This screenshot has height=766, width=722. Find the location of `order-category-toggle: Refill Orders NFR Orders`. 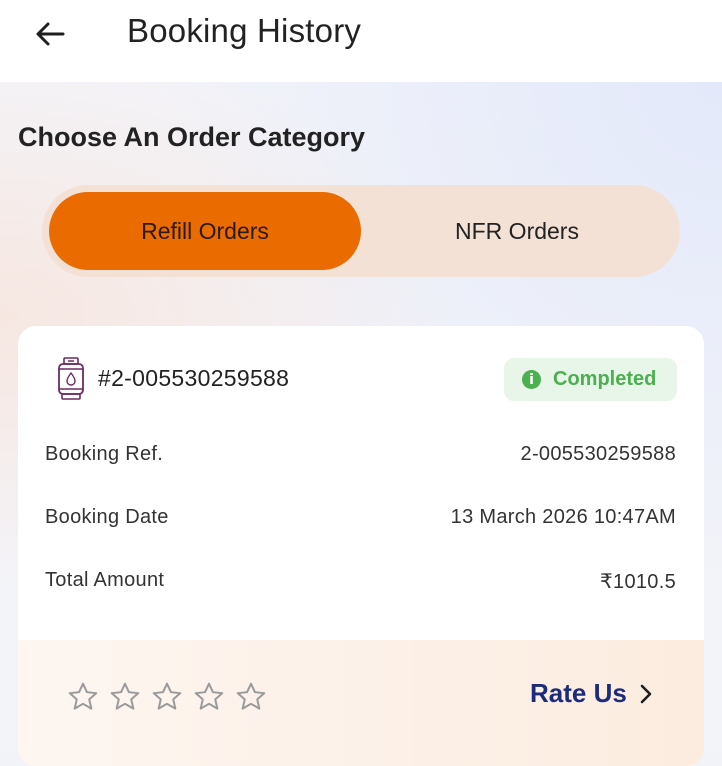

order-category-toggle: Refill Orders NFR Orders is located at coordinates (361, 231).